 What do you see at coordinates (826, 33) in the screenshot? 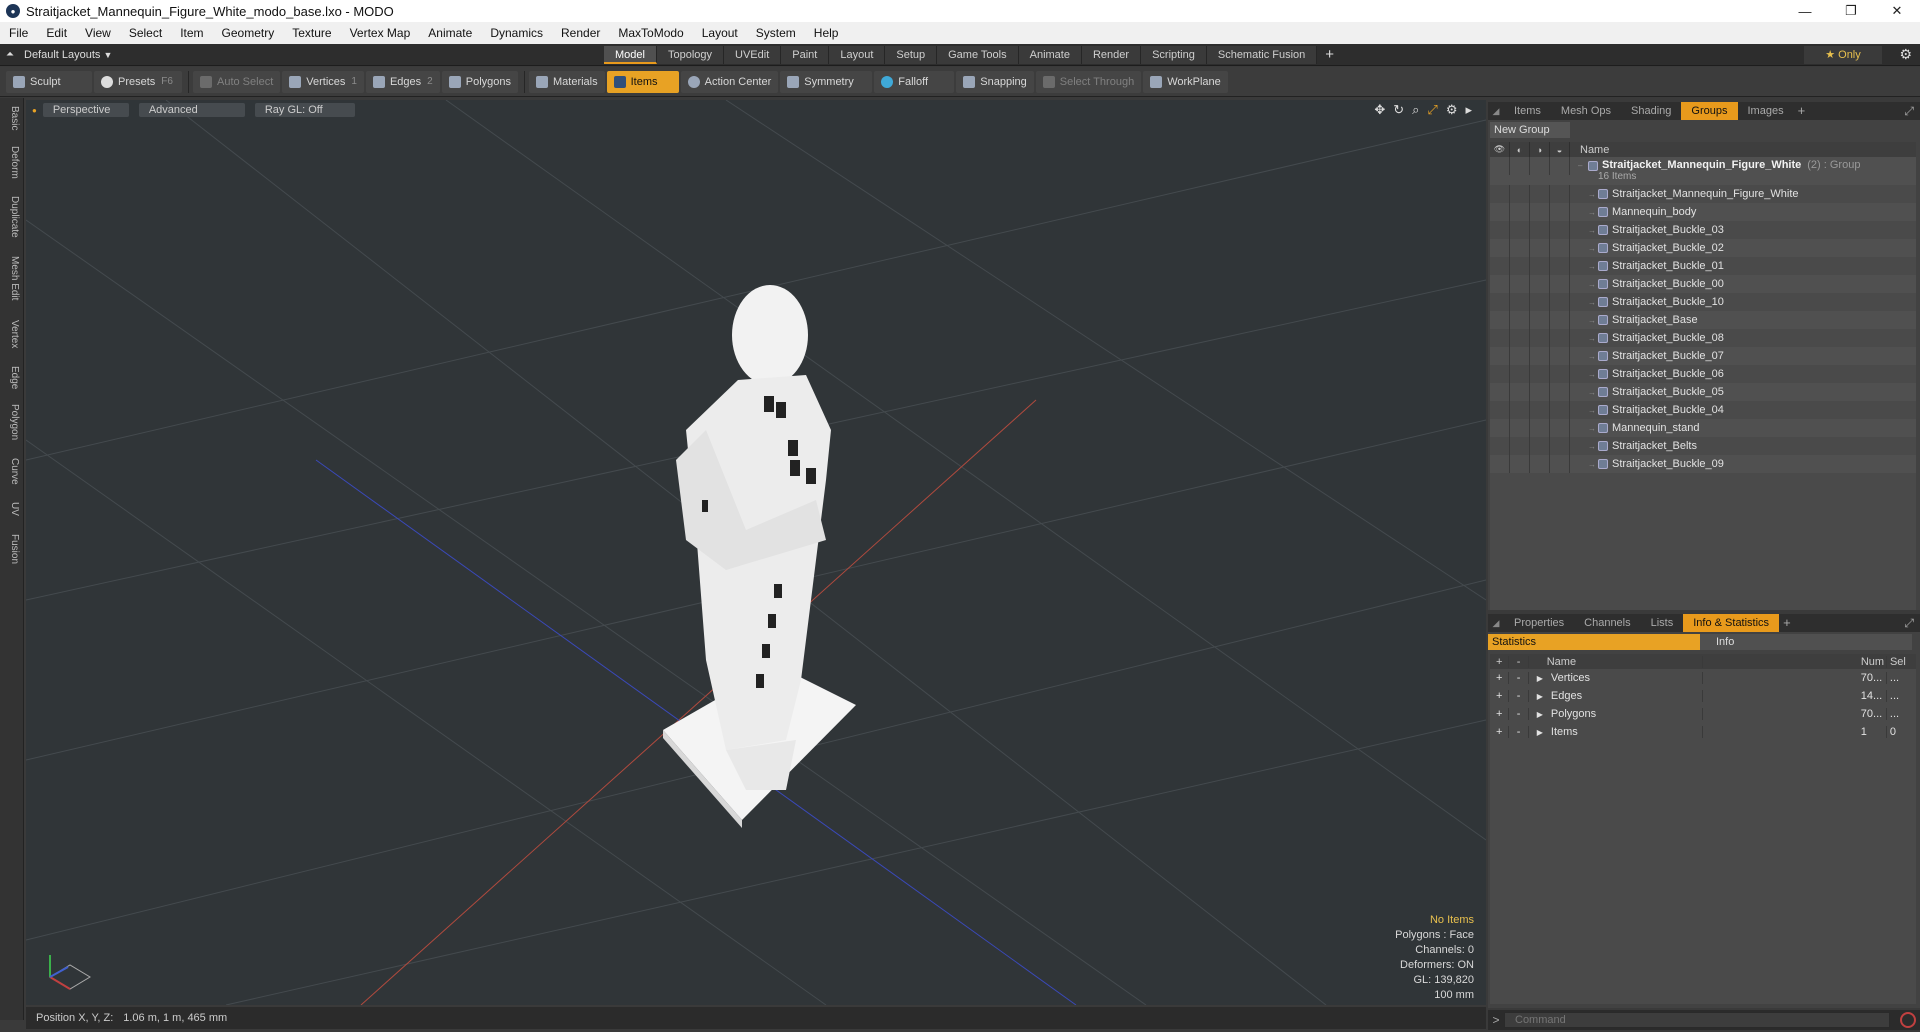
I see `menu-help: Help` at bounding box center [826, 33].